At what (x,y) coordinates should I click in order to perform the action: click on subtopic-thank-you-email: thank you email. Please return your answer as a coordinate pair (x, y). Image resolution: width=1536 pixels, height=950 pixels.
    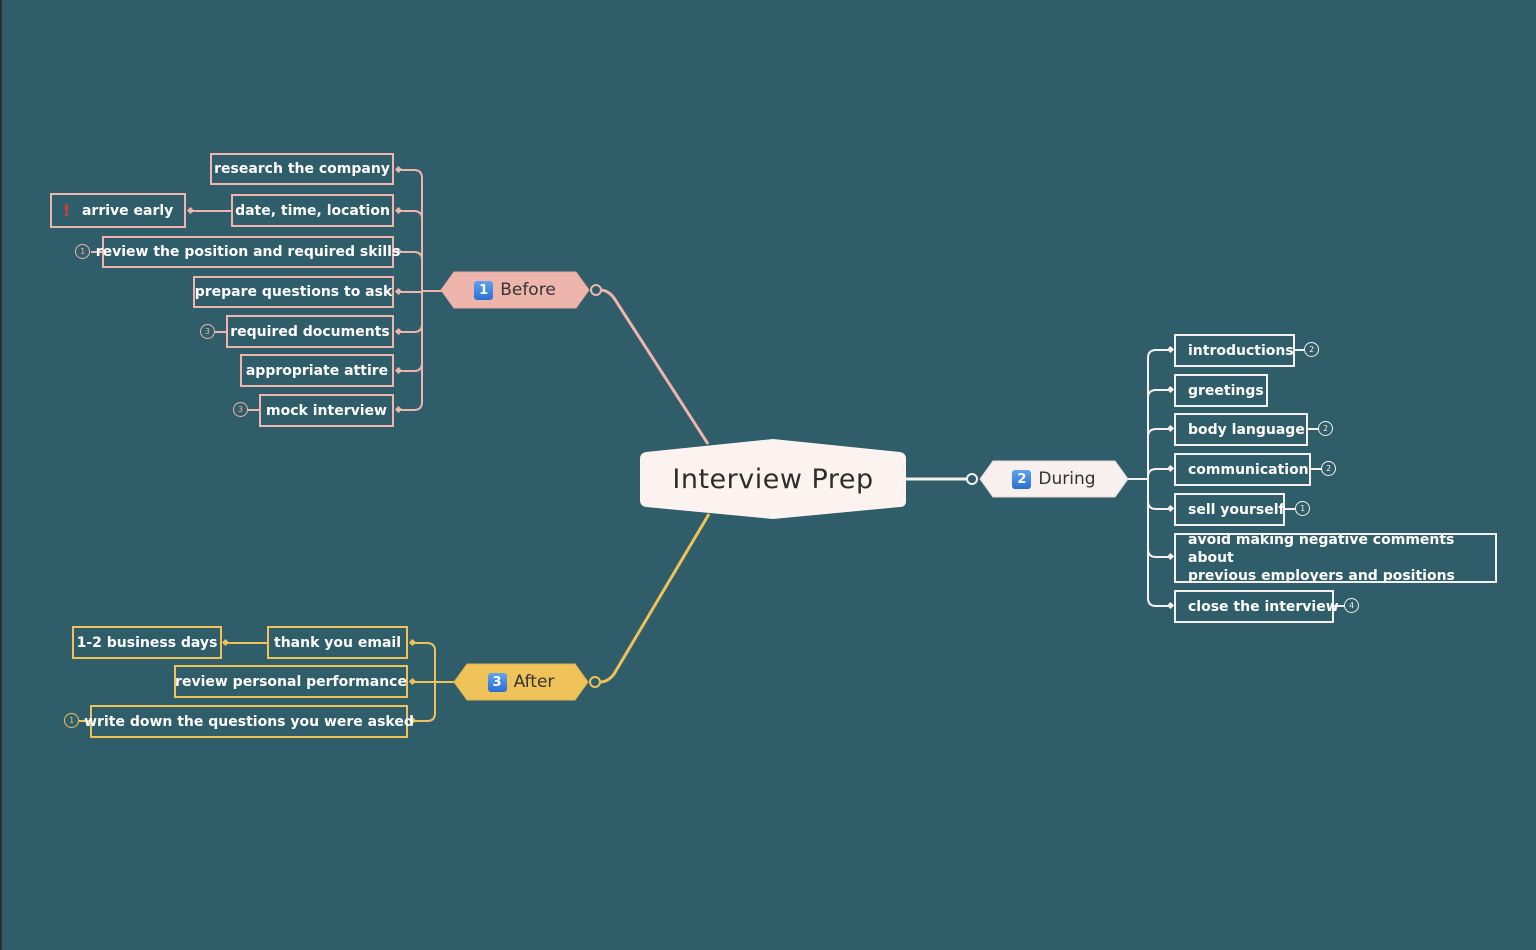
    Looking at the image, I should click on (337, 642).